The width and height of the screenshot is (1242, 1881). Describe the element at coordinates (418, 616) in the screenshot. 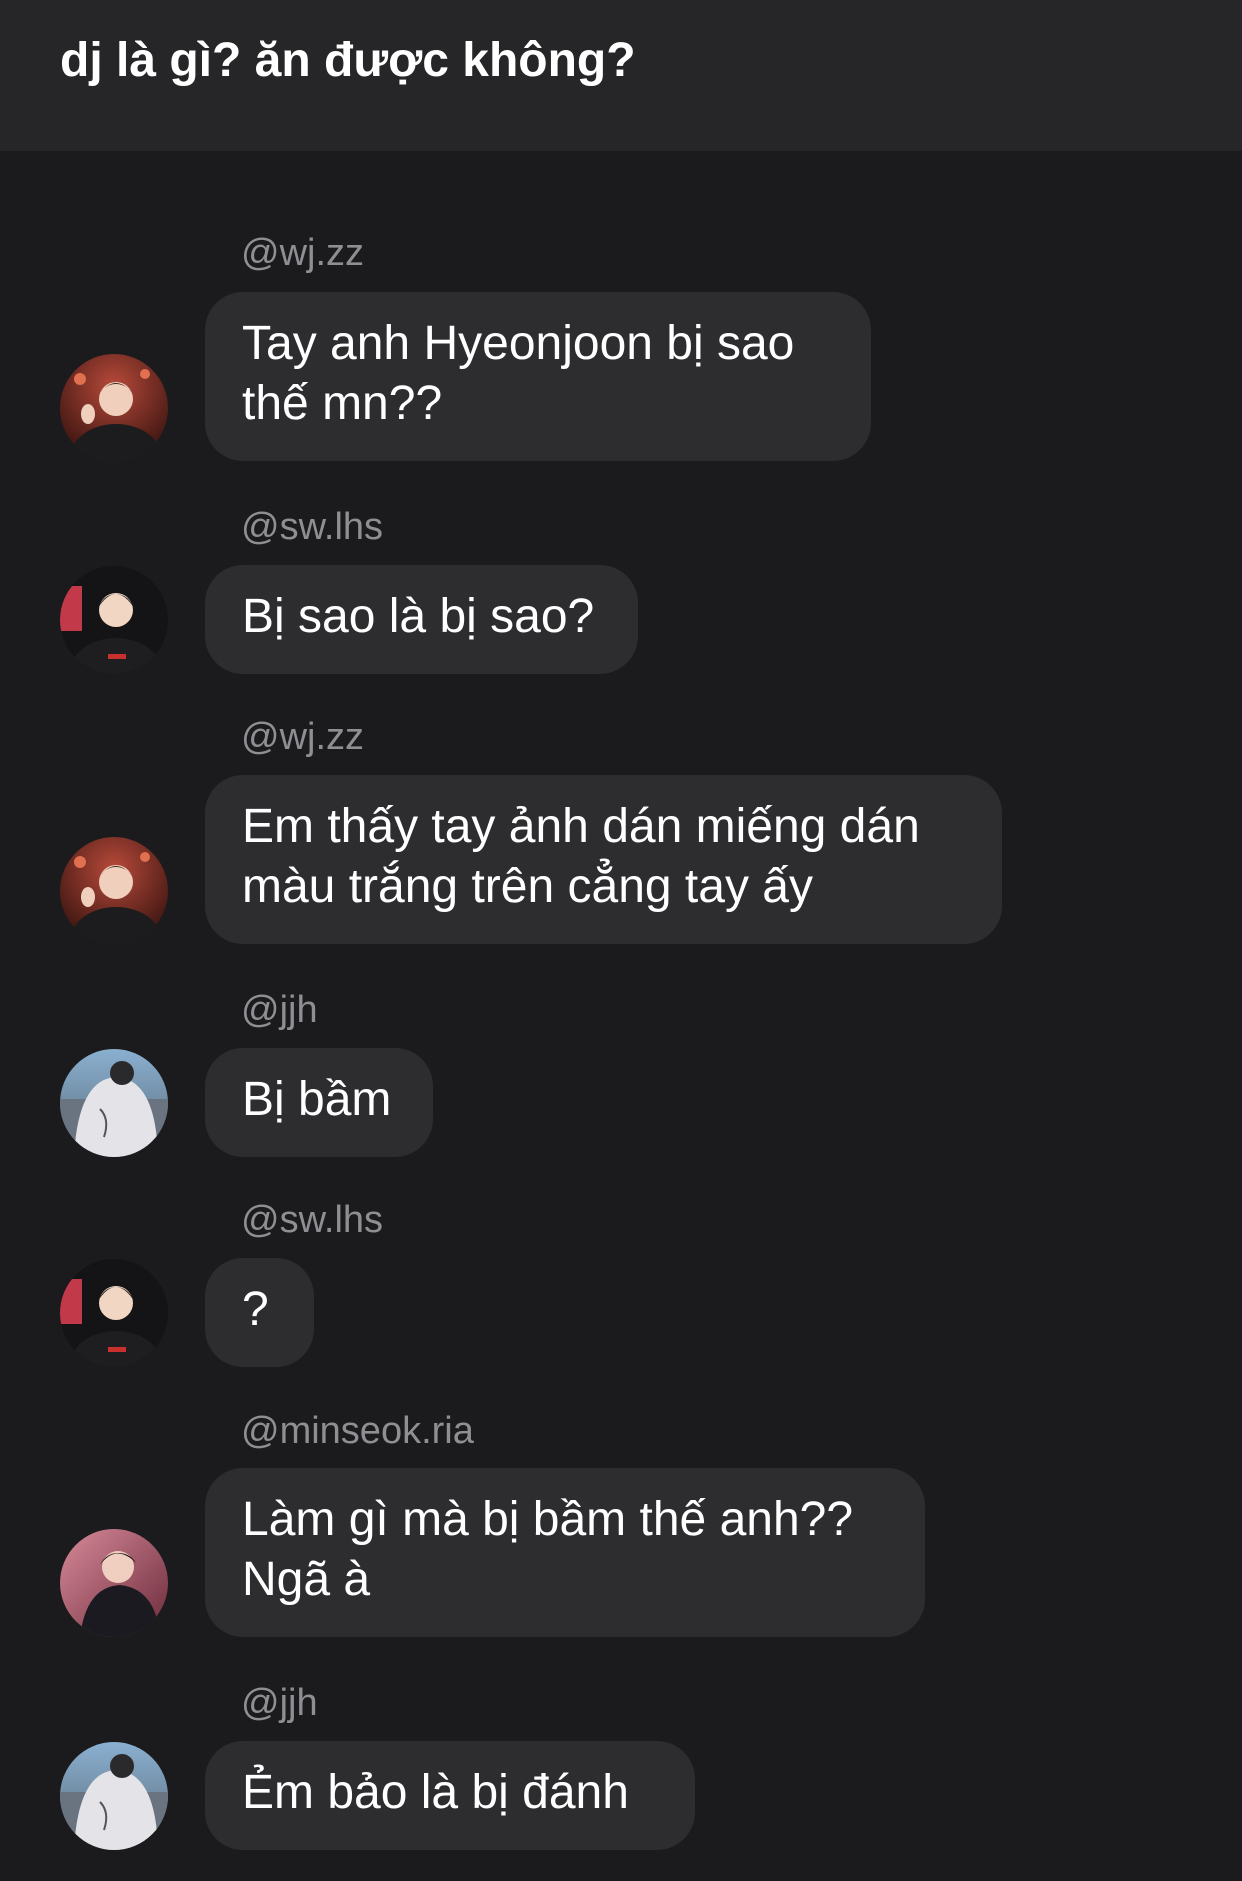

I see `message-text: Bị sao là bị sao?` at that location.